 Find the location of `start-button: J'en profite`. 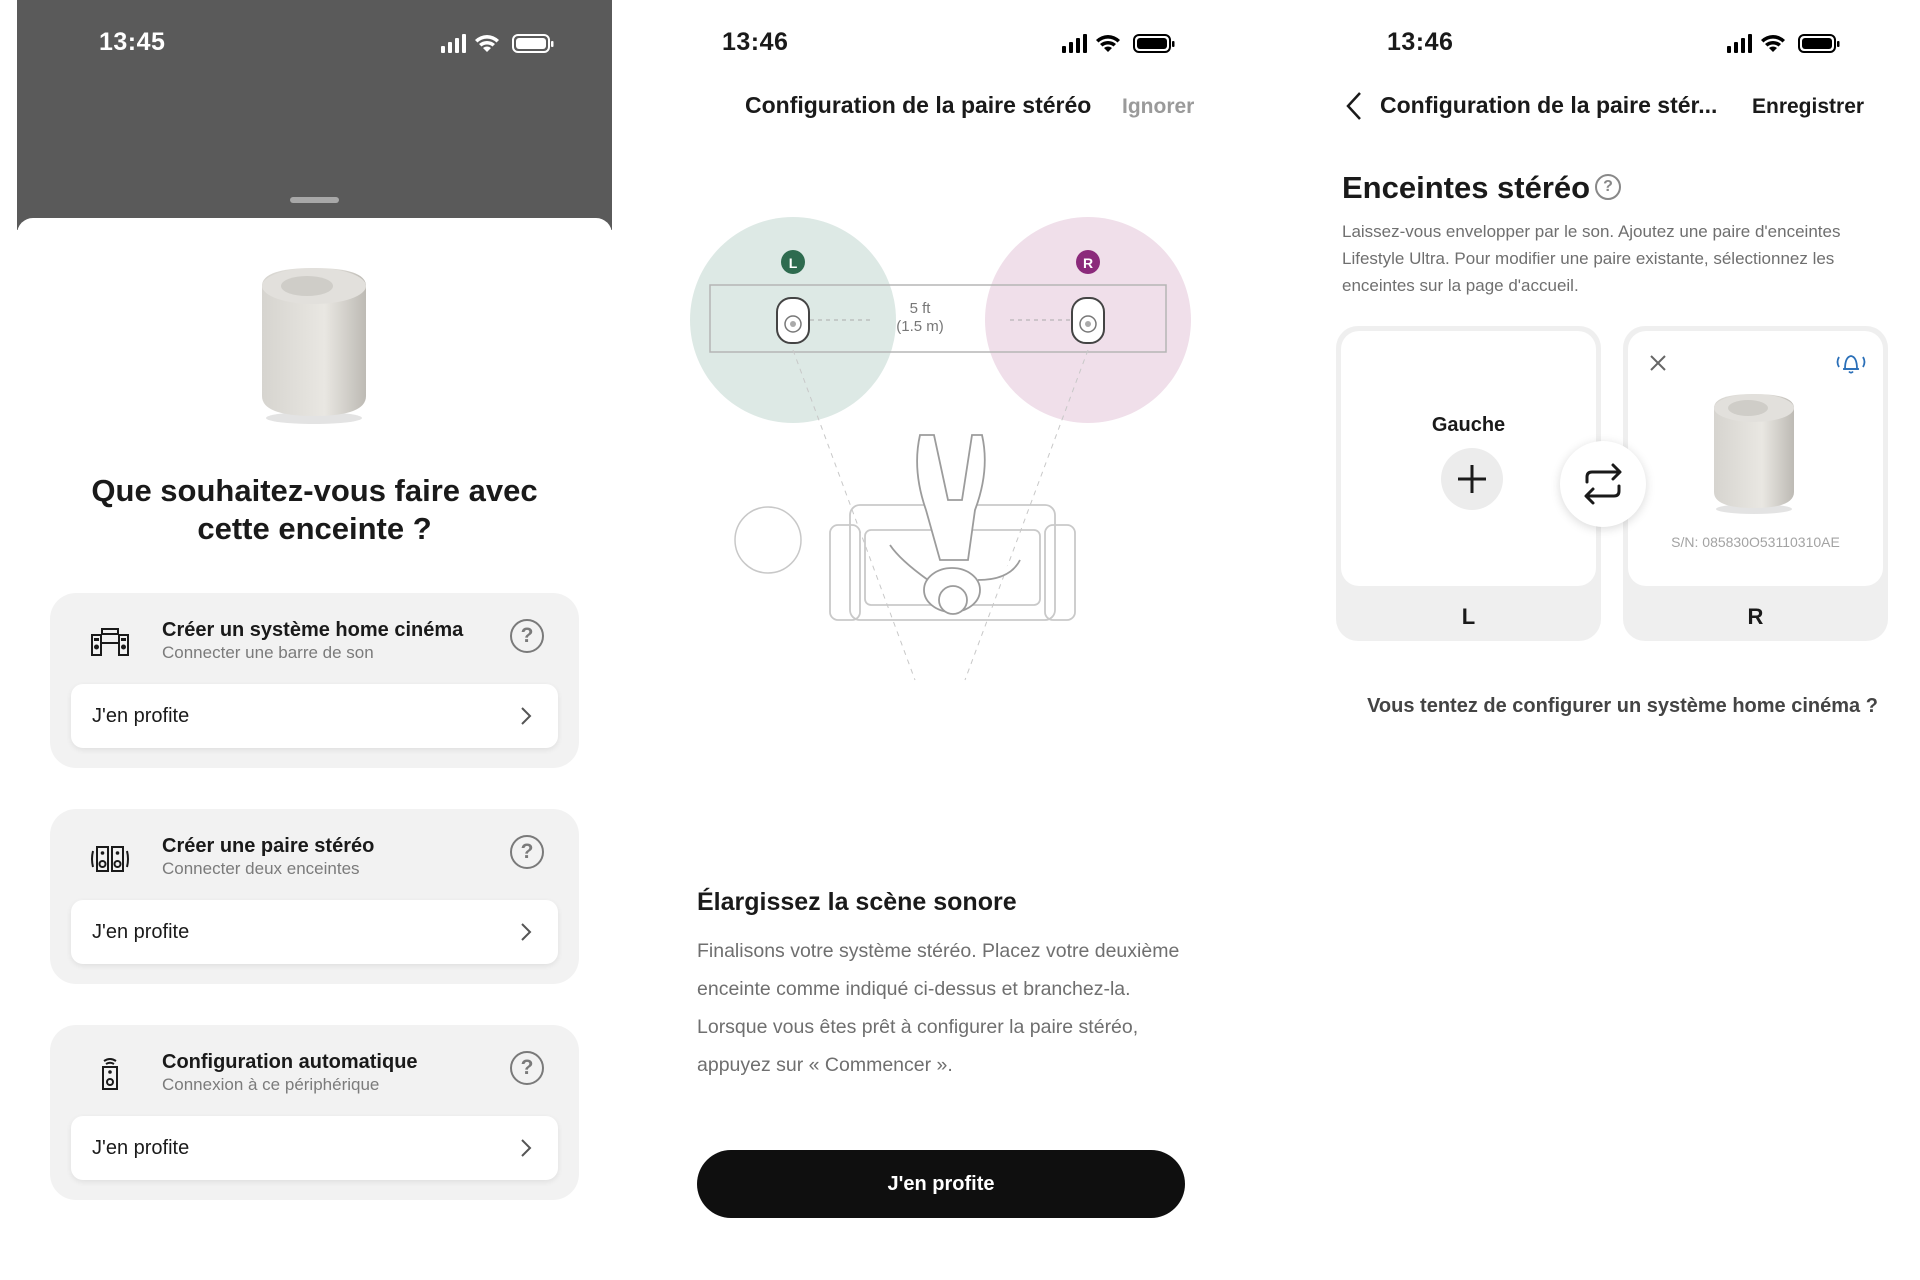

start-button: J'en profite is located at coordinates (941, 1184).